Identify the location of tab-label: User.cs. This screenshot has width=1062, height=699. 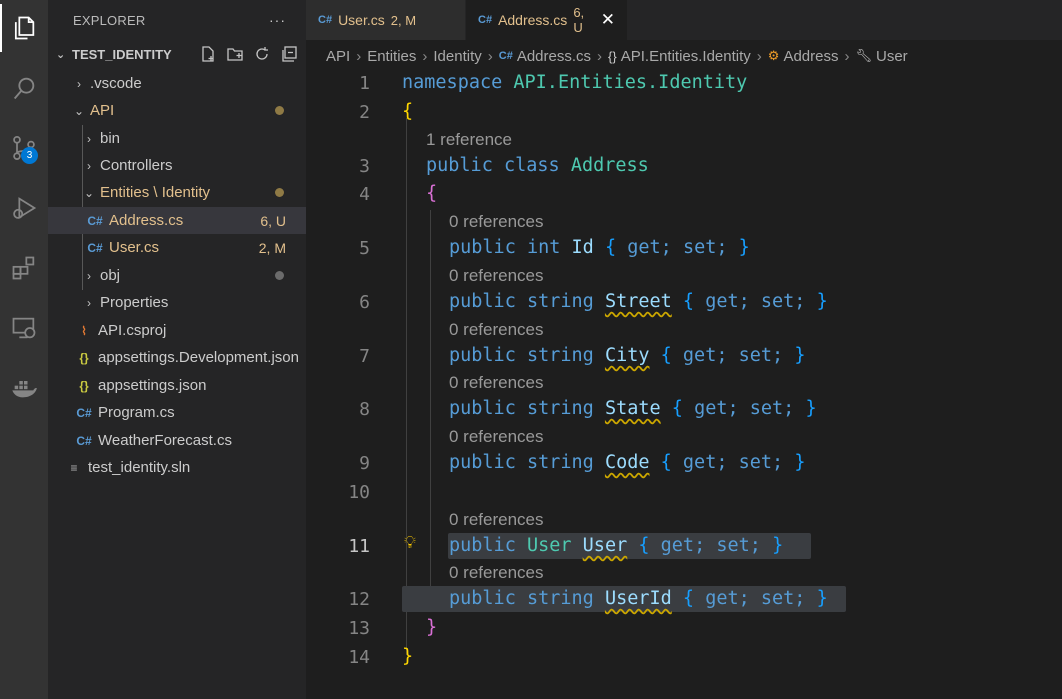
(361, 20).